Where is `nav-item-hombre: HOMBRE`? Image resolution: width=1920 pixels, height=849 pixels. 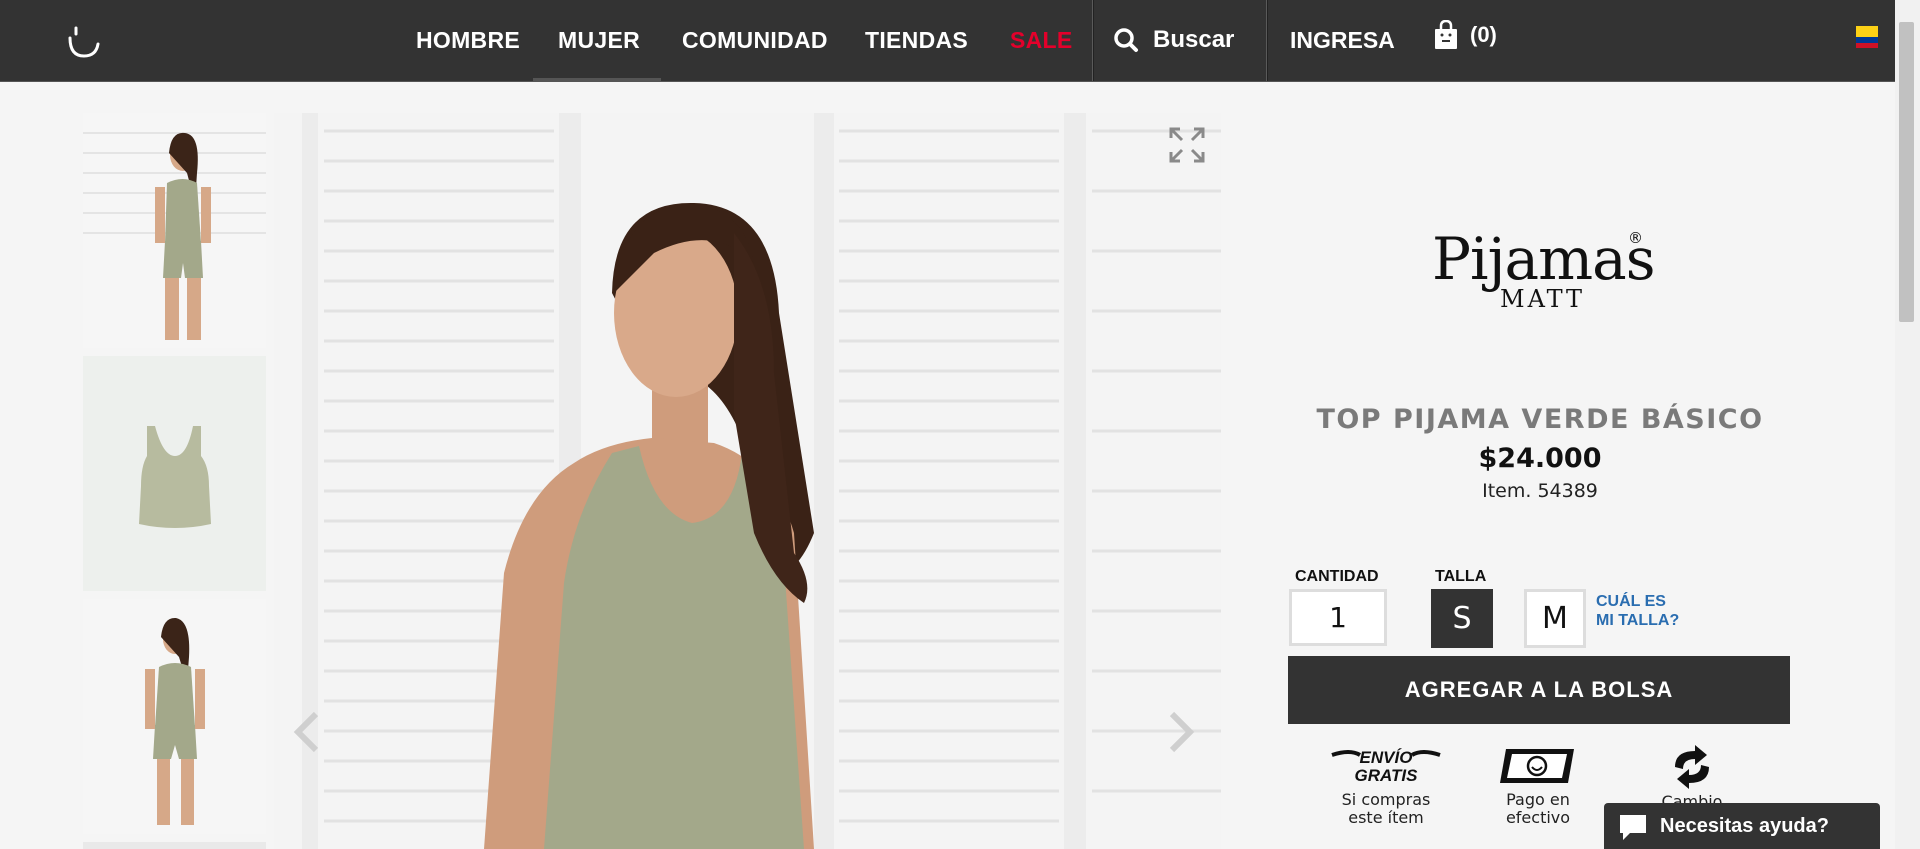
nav-item-hombre: HOMBRE is located at coordinates (468, 40).